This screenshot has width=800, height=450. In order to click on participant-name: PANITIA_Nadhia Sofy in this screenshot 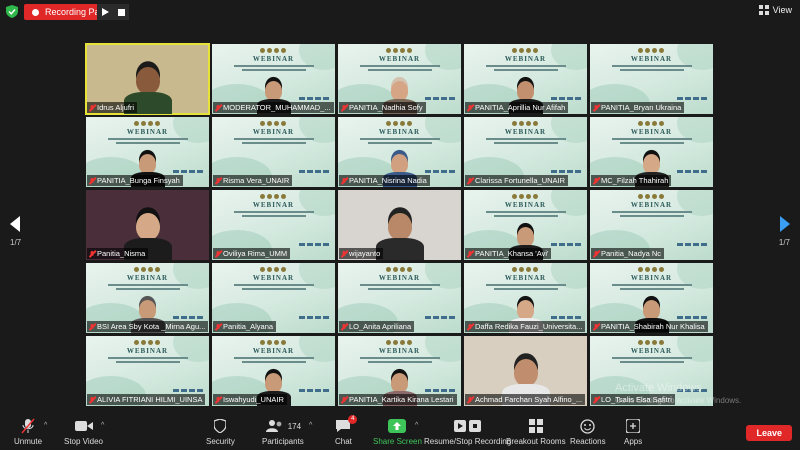, I will do `click(386, 107)`.